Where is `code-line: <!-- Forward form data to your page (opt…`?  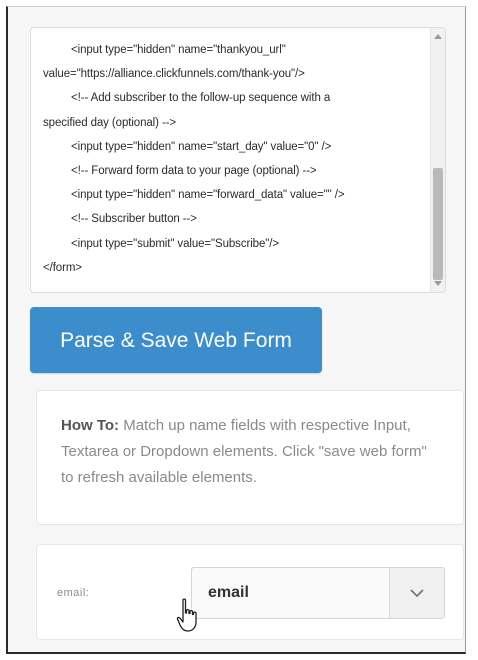 code-line: <!-- Forward form data to your page (opt… is located at coordinates (194, 170).